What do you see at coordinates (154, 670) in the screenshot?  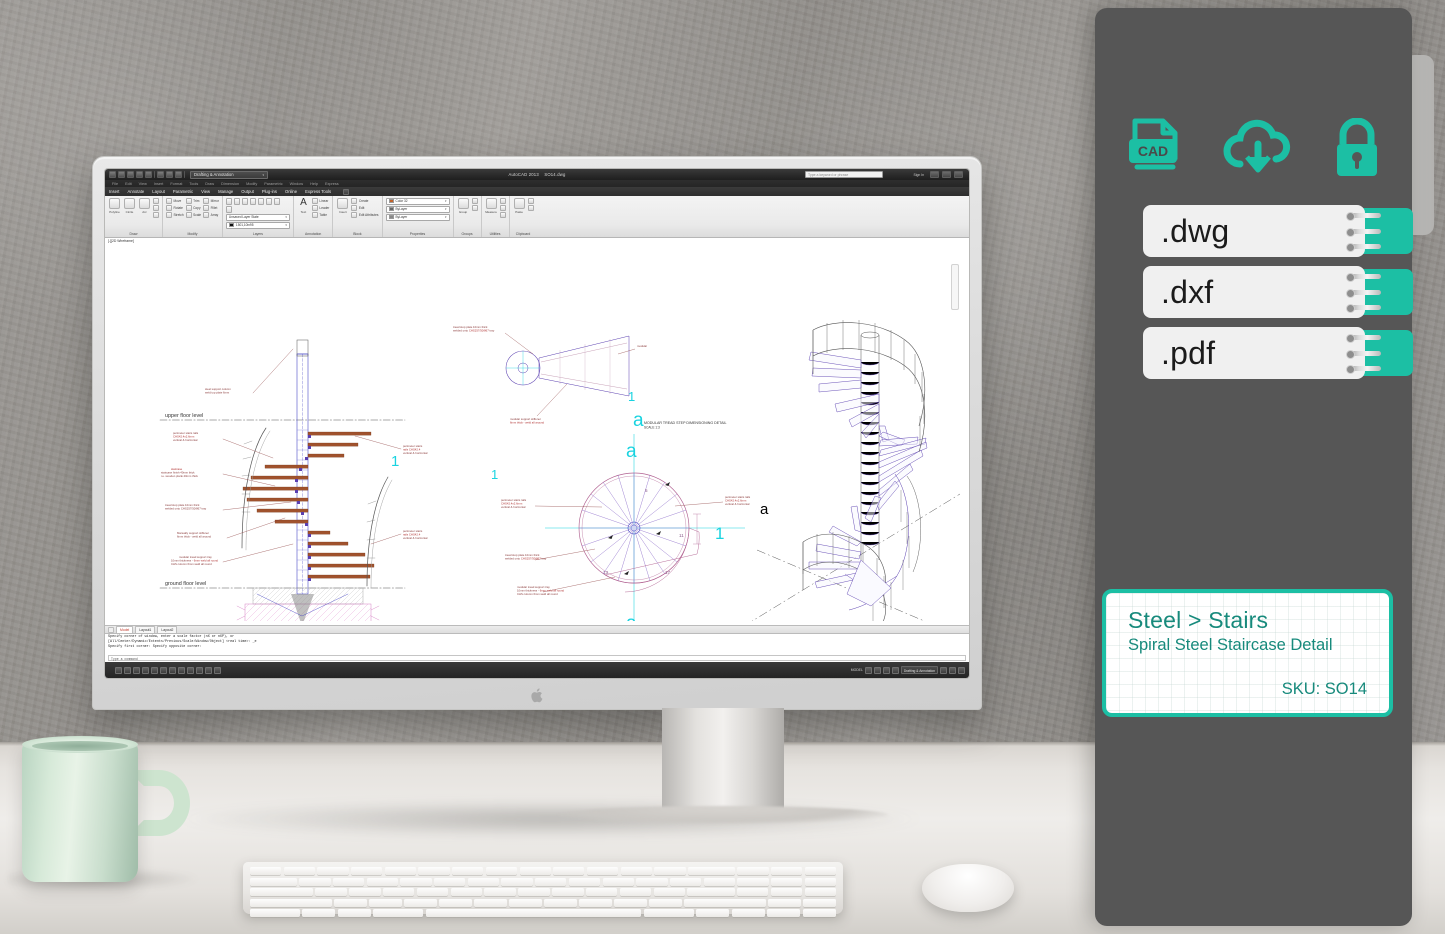 I see `object-snap-icon` at bounding box center [154, 670].